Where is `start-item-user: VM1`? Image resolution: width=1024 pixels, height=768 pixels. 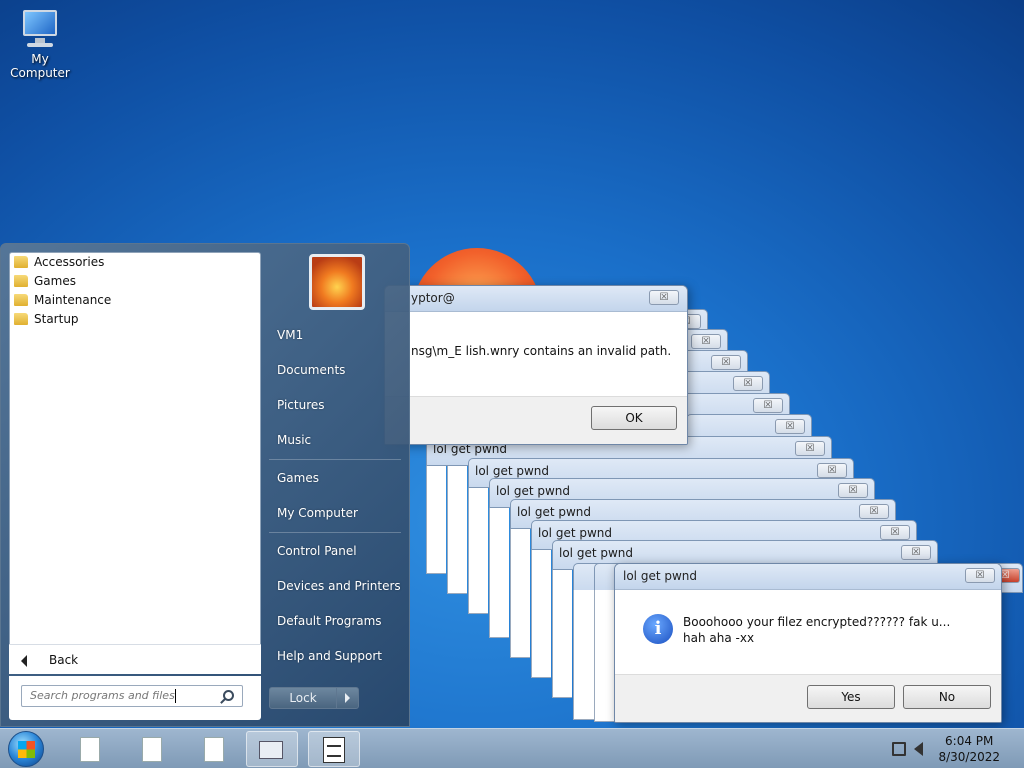 start-item-user: VM1 is located at coordinates (290, 335).